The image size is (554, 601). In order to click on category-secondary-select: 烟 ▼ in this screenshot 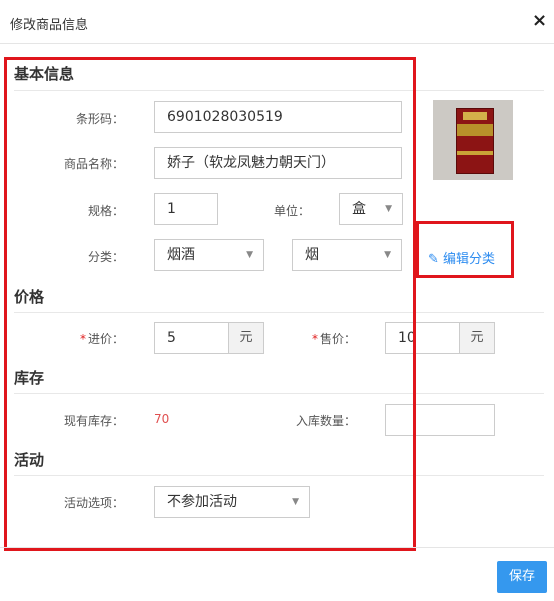, I will do `click(347, 255)`.